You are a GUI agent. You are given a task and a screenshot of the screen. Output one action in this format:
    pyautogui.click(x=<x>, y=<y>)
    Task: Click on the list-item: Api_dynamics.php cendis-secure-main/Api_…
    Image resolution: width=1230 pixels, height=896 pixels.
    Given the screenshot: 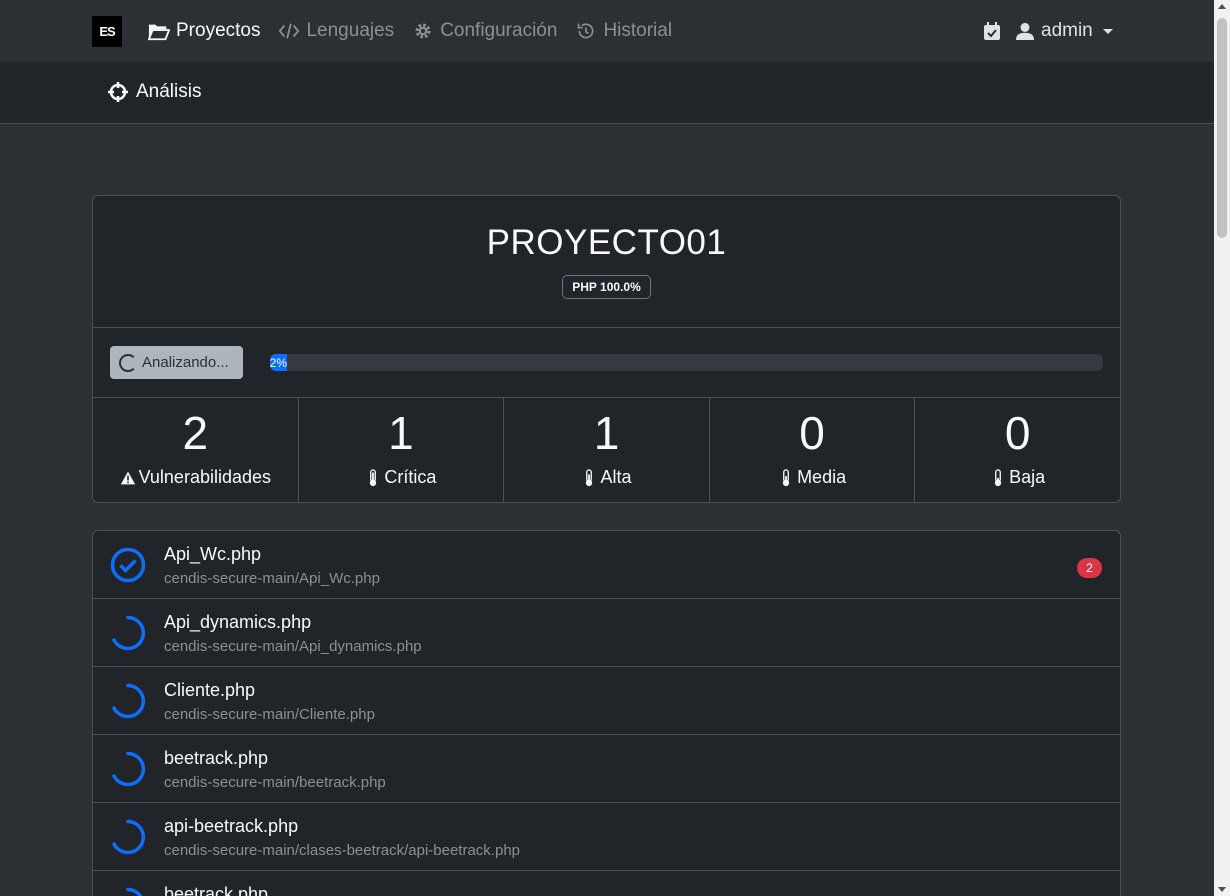 What is the action you would take?
    pyautogui.click(x=606, y=633)
    